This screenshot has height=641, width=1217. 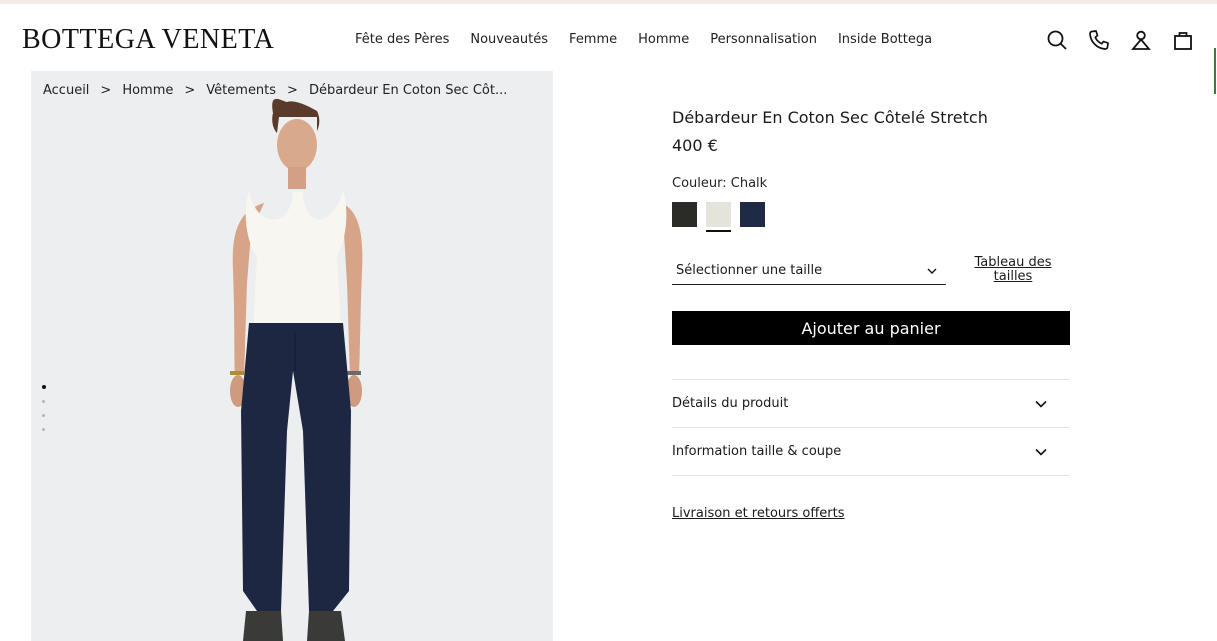 What do you see at coordinates (871, 217) in the screenshot?
I see `color-swatches` at bounding box center [871, 217].